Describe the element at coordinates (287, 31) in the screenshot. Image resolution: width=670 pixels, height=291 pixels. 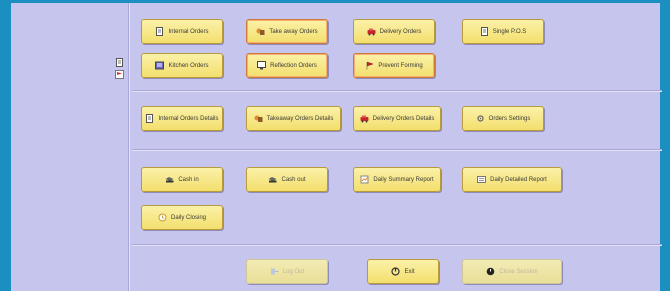
I see `takeaway-orders-button: Take away Orders` at that location.